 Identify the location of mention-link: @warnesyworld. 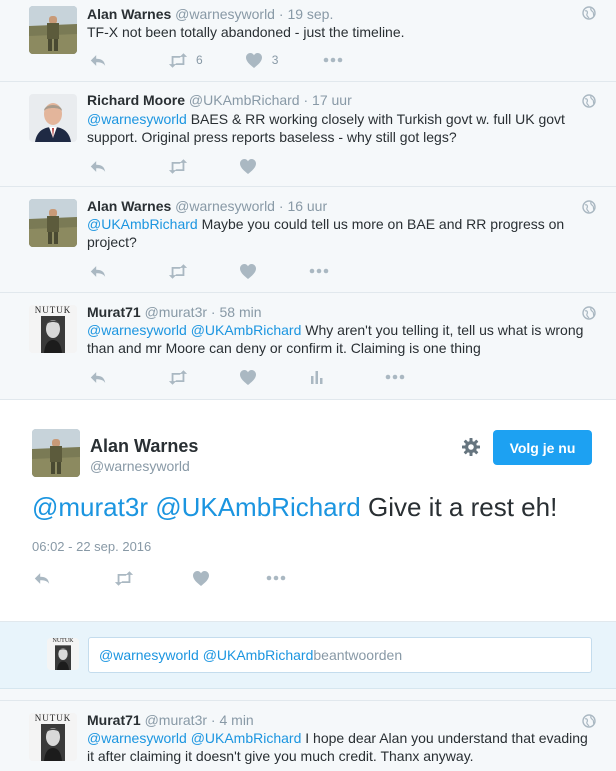
(137, 119).